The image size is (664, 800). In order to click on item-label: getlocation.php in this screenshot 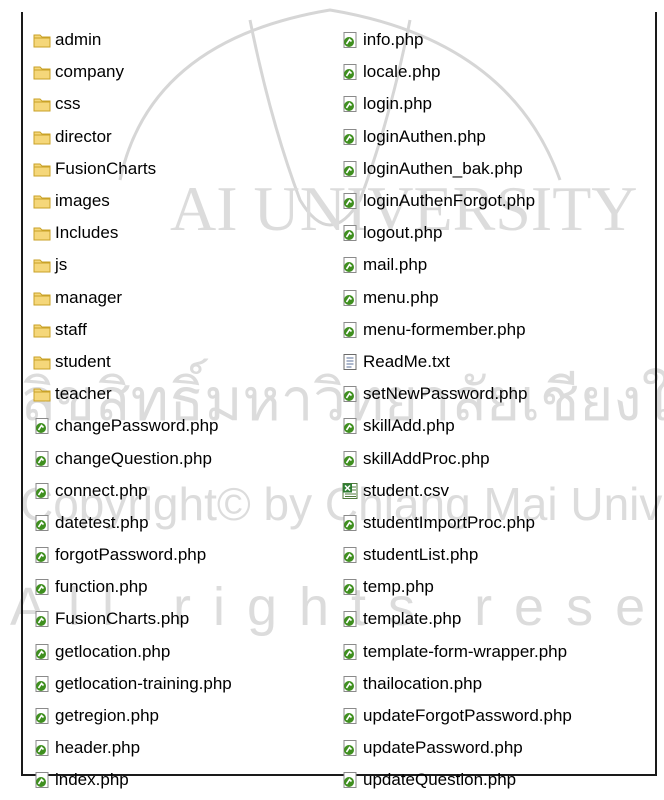, I will do `click(113, 651)`.